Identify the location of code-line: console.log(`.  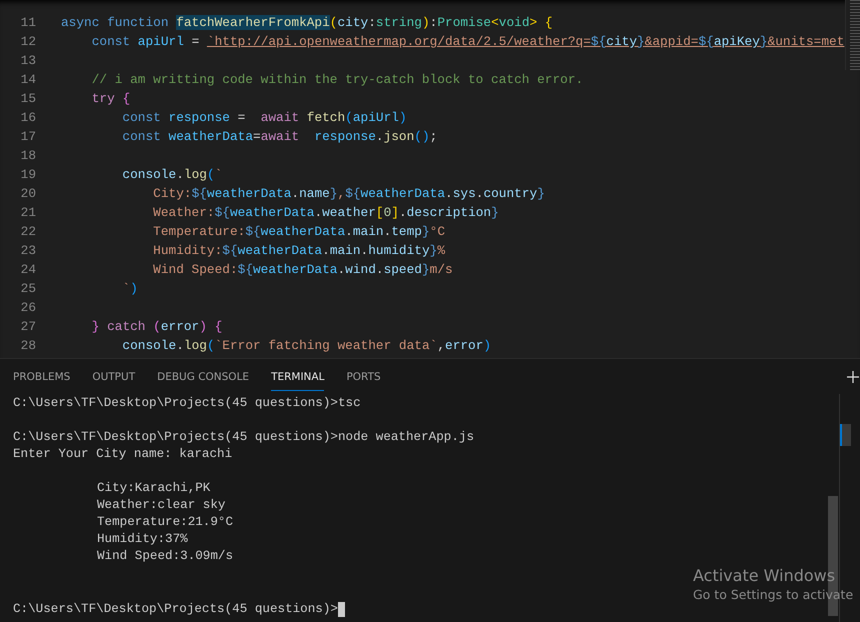
(171, 175).